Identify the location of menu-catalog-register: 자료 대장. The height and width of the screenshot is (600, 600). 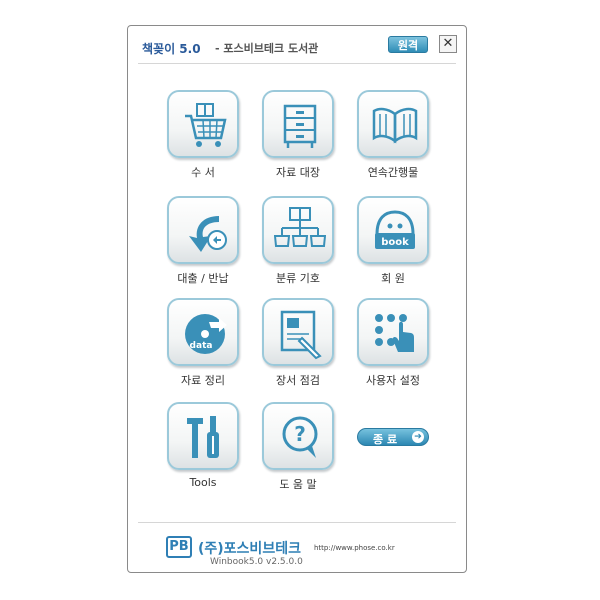
(298, 135).